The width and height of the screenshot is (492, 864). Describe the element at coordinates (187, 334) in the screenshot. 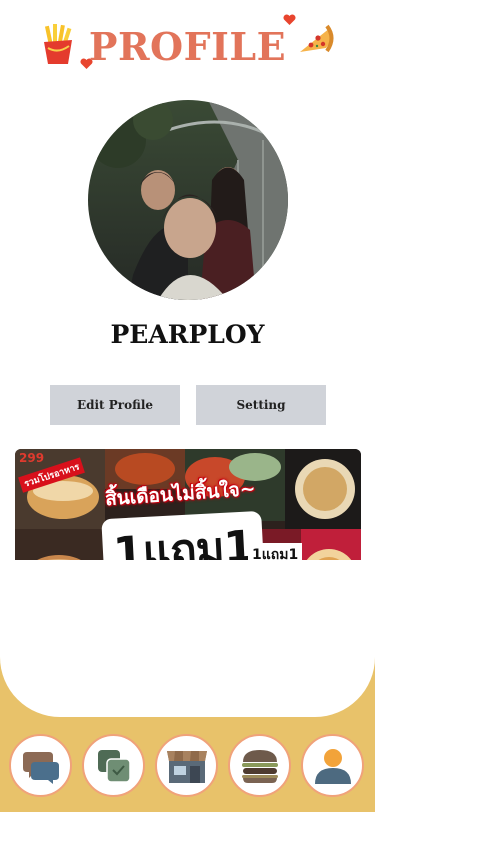

I see `username: PEARPLOY` at that location.